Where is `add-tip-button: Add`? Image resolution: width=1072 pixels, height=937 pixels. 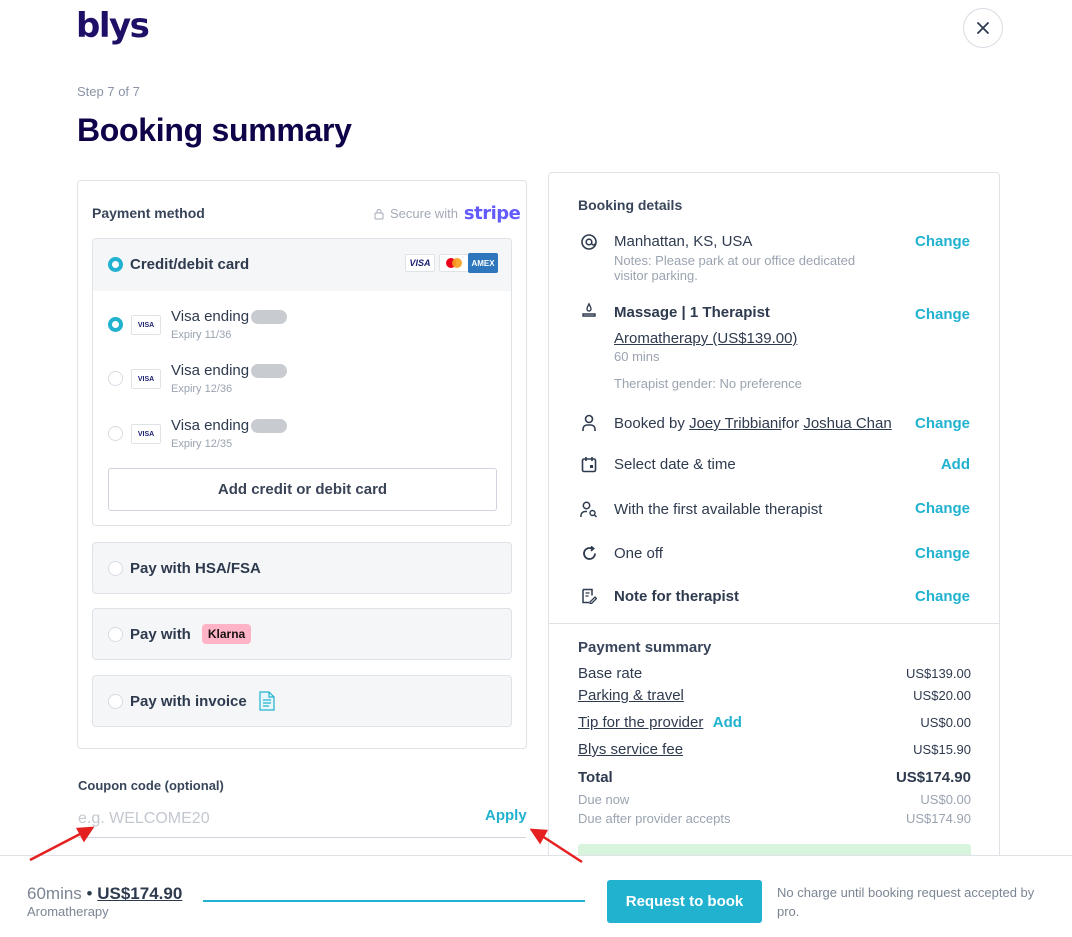
add-tip-button: Add is located at coordinates (727, 722).